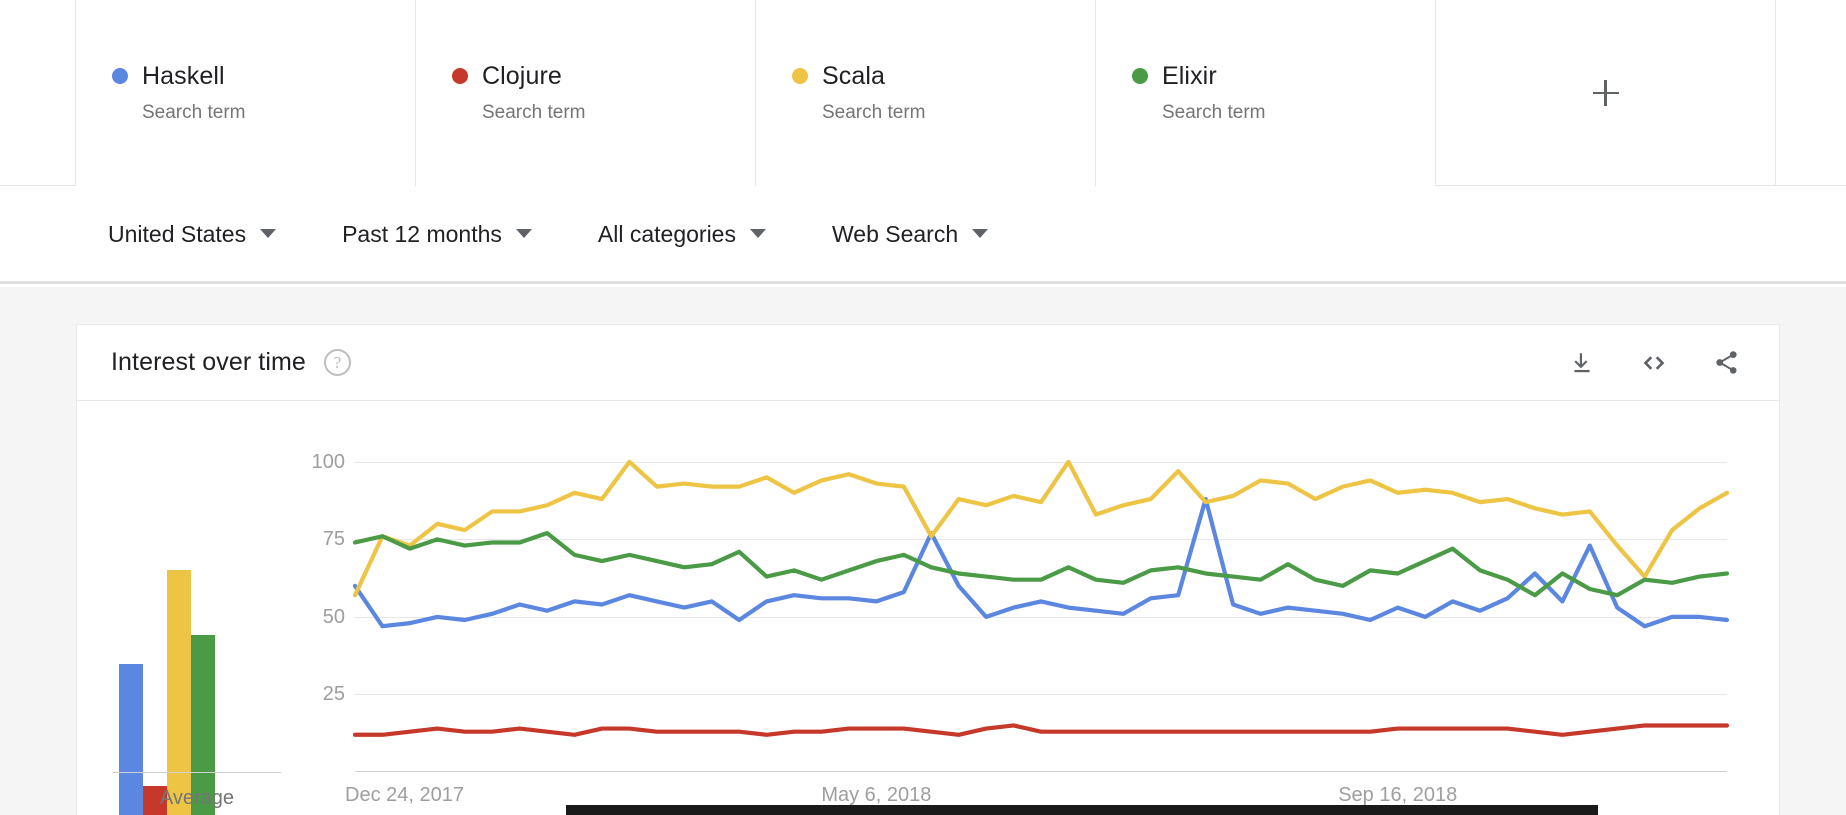 Image resolution: width=1846 pixels, height=815 pixels. Describe the element at coordinates (179, 692) in the screenshot. I see `average-bar-scala` at that location.